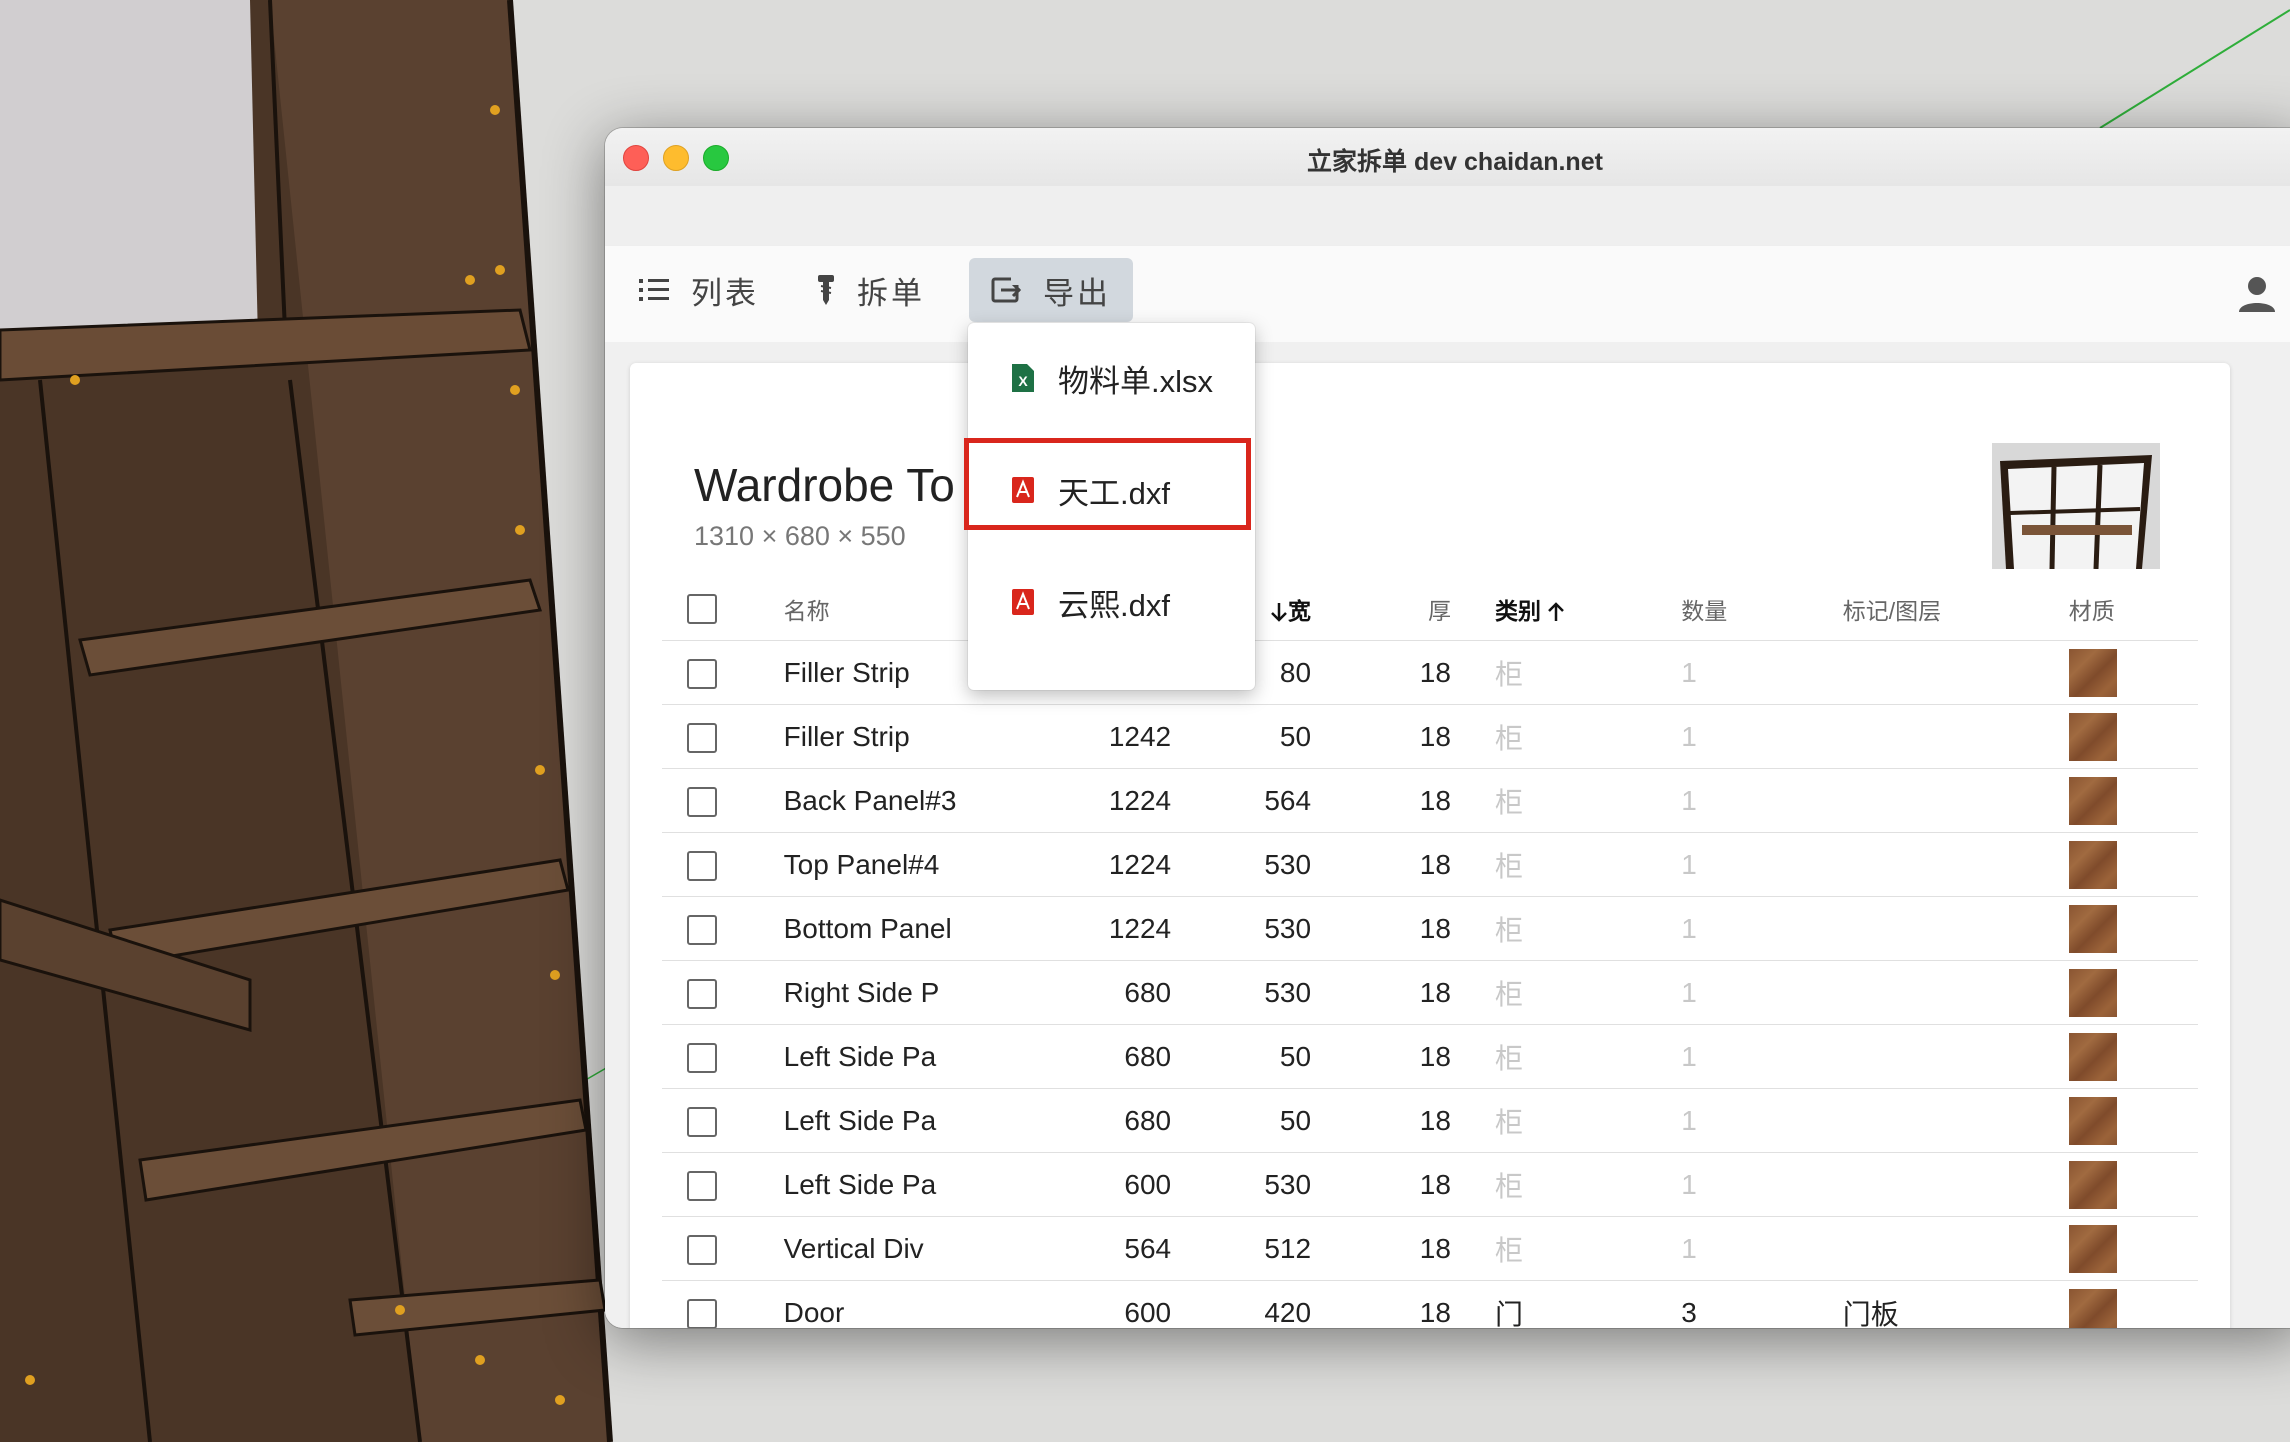 The height and width of the screenshot is (1442, 2290). I want to click on export-icon, so click(1006, 290).